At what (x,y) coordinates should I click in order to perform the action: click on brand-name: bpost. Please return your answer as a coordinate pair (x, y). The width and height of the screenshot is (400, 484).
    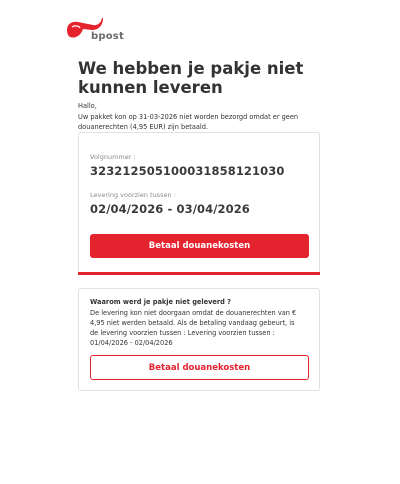
    Looking at the image, I should click on (107, 36).